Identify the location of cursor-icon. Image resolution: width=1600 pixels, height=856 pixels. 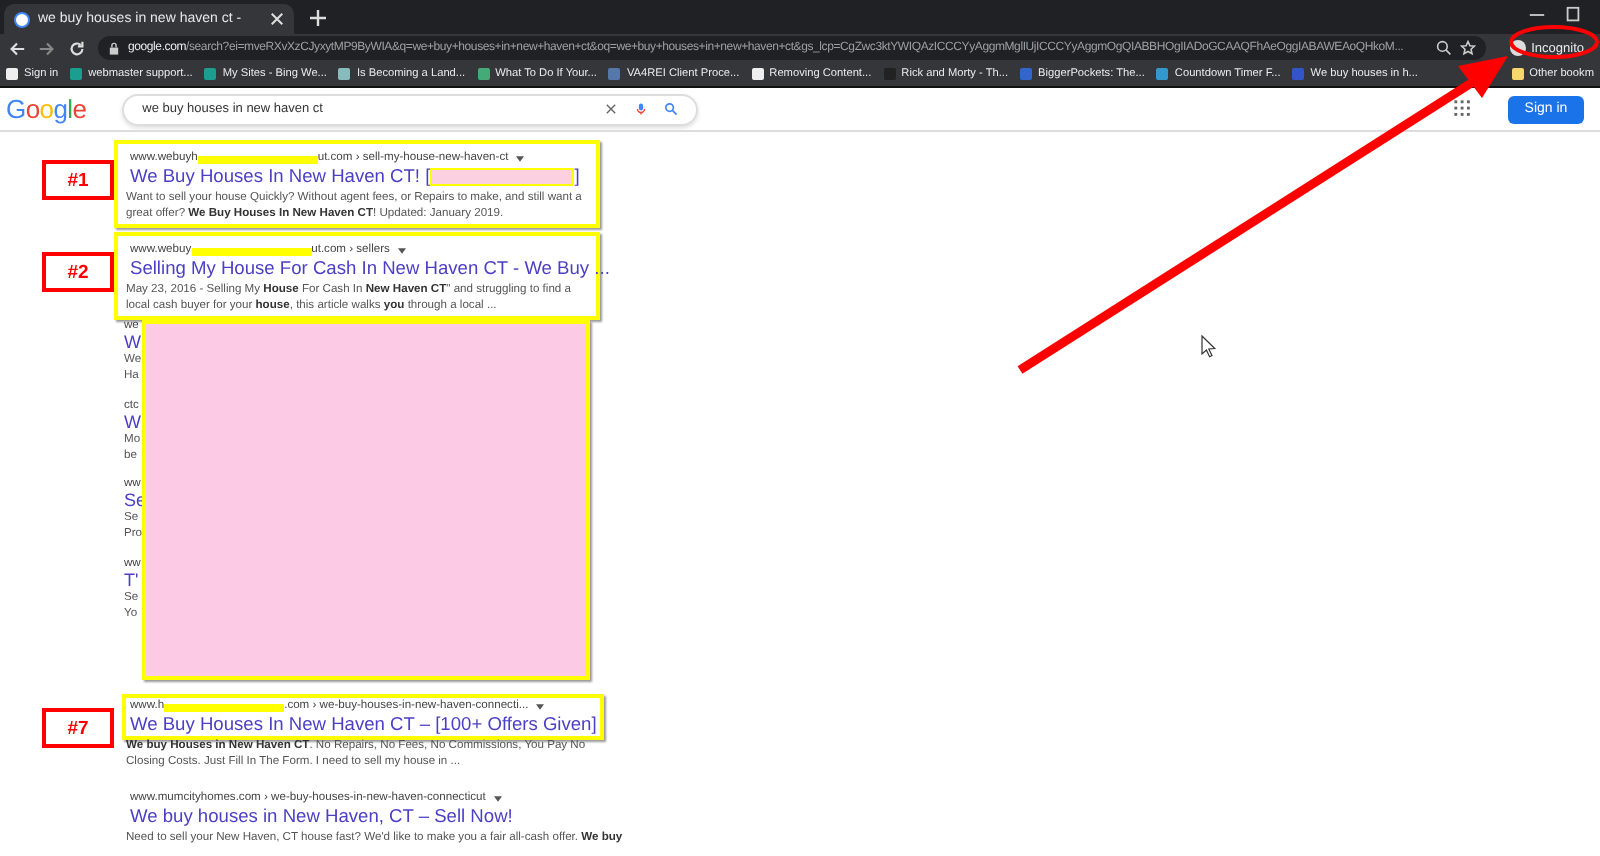
(1209, 346).